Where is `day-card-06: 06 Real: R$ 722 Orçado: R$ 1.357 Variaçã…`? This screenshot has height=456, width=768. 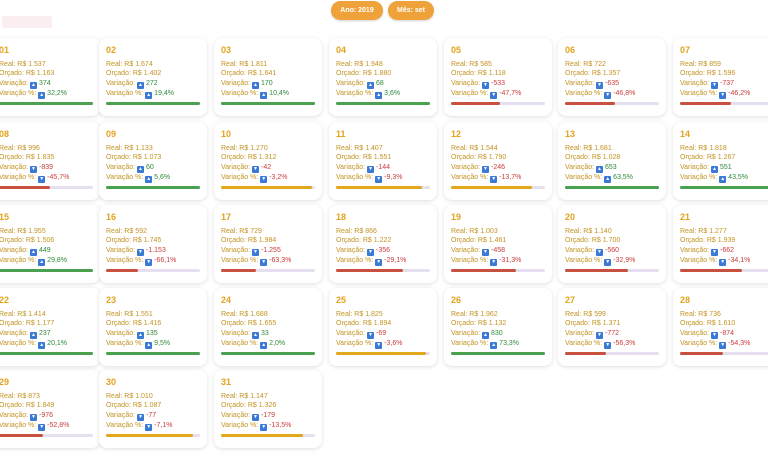
day-card-06: 06 Real: R$ 722 Orçado: R$ 1.357 Variaçã… is located at coordinates (612, 77).